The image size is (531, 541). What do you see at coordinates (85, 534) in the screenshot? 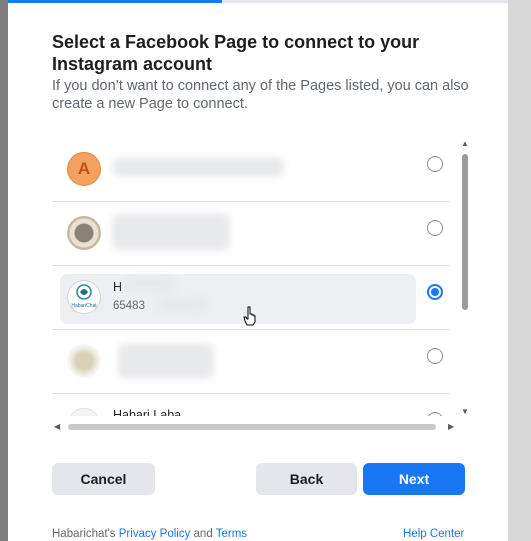
I see `footer-prefix: Habarichat's` at bounding box center [85, 534].